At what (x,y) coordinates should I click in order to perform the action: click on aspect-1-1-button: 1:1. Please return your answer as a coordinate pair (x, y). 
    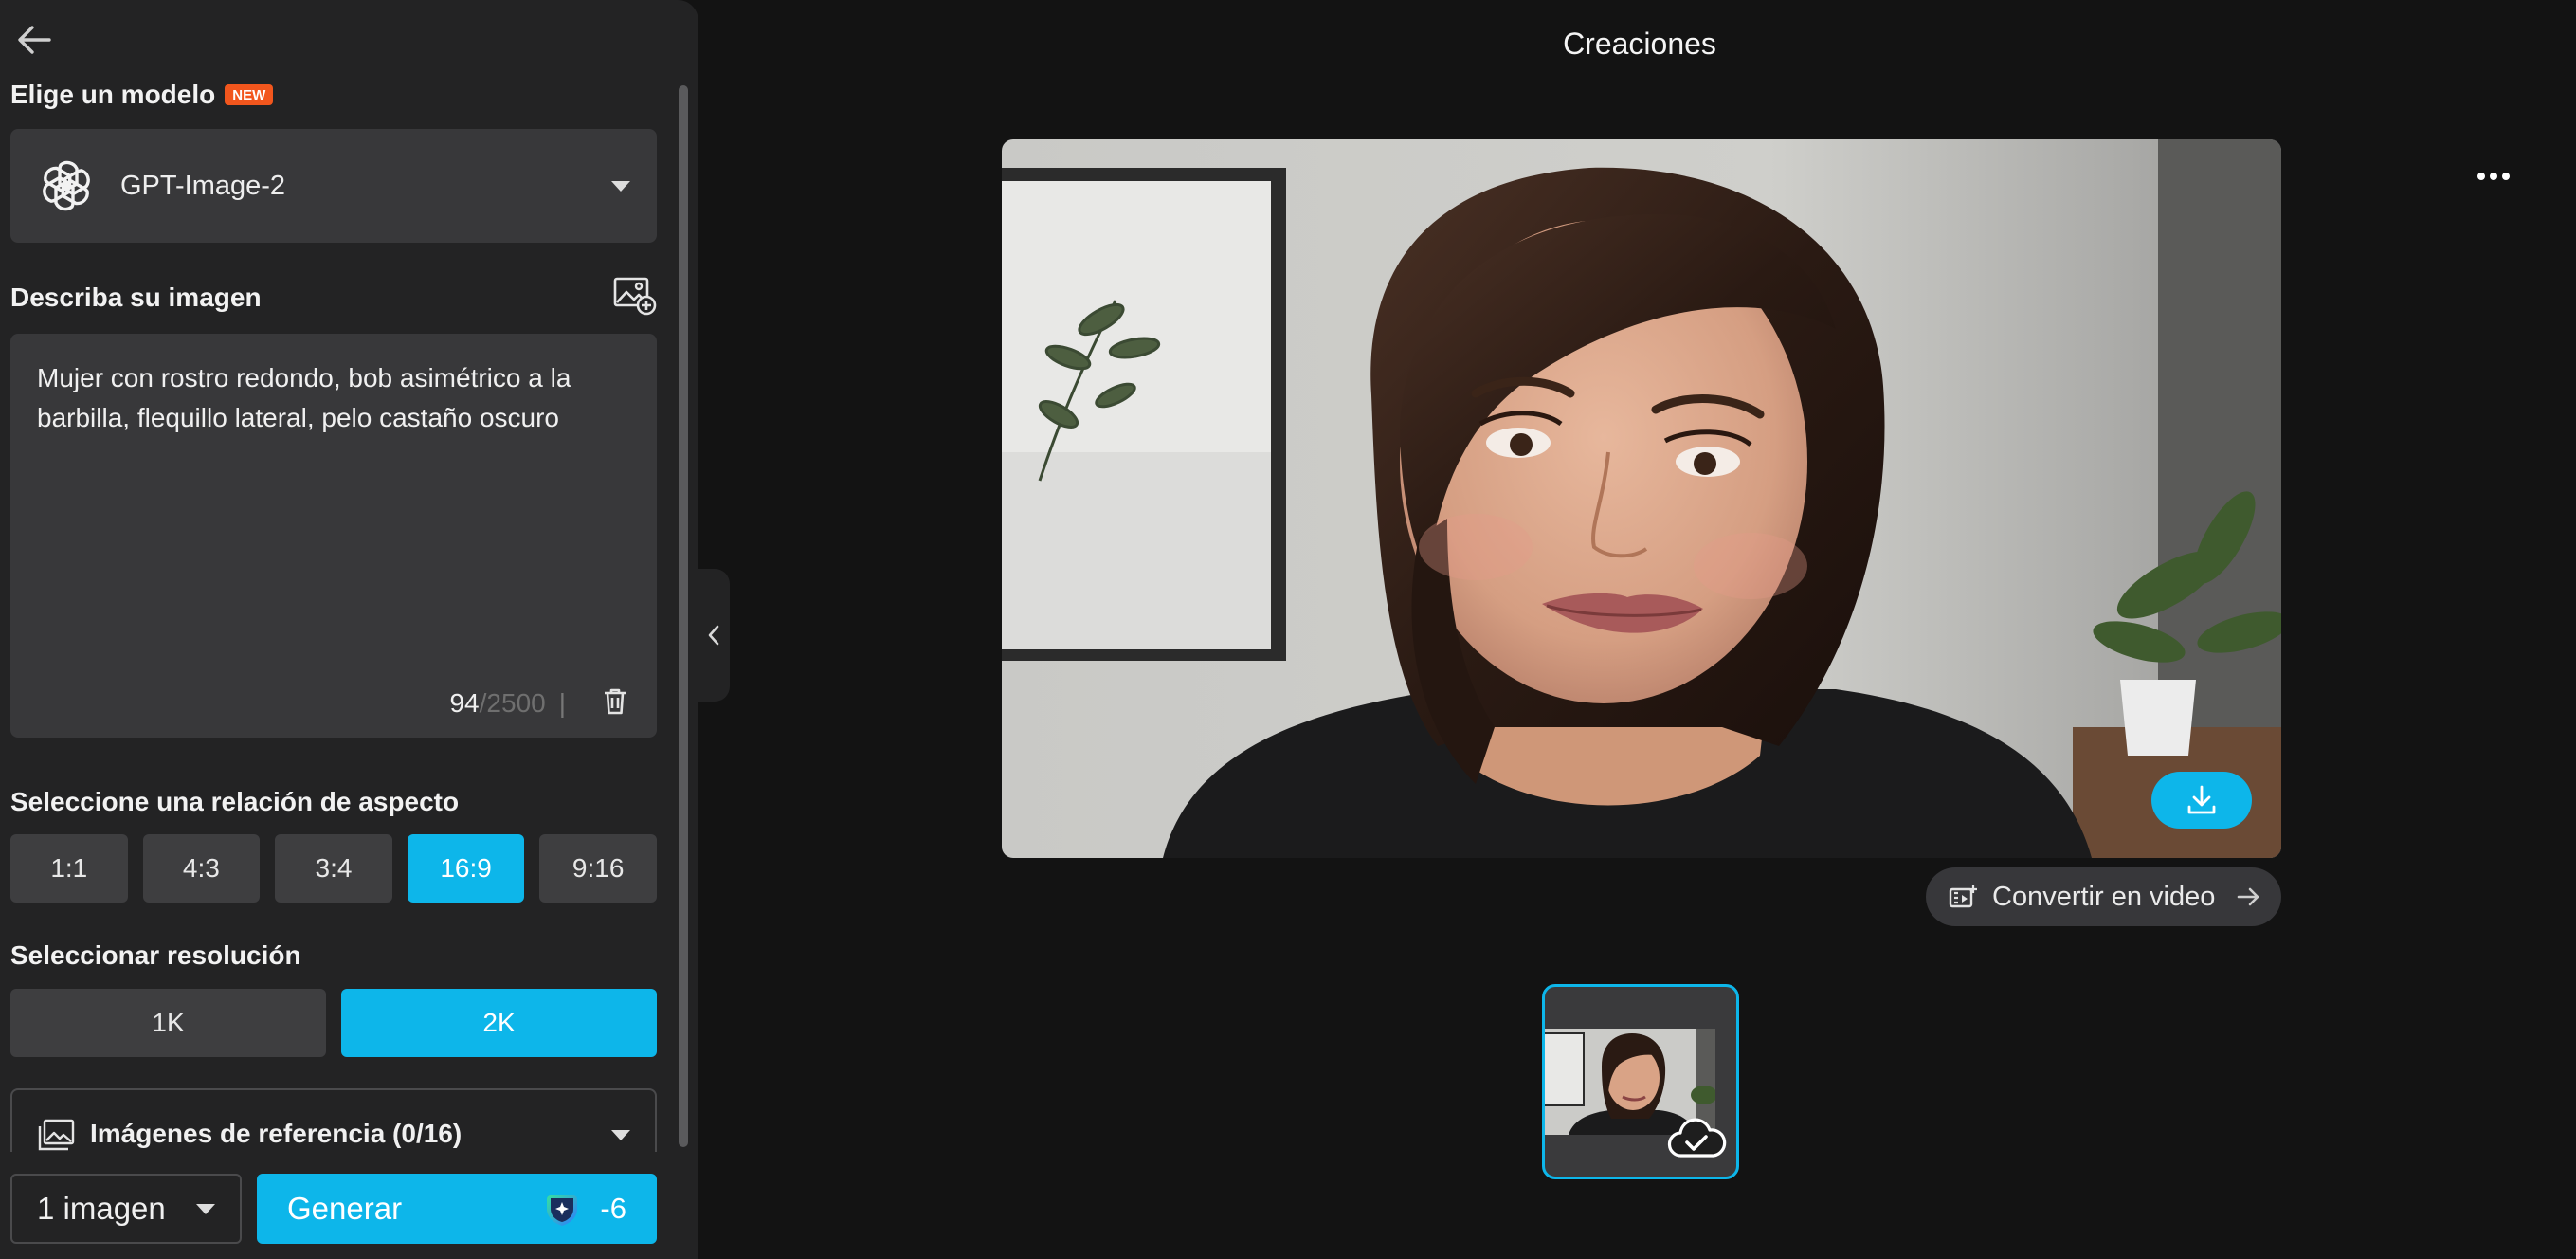
    Looking at the image, I should click on (69, 868).